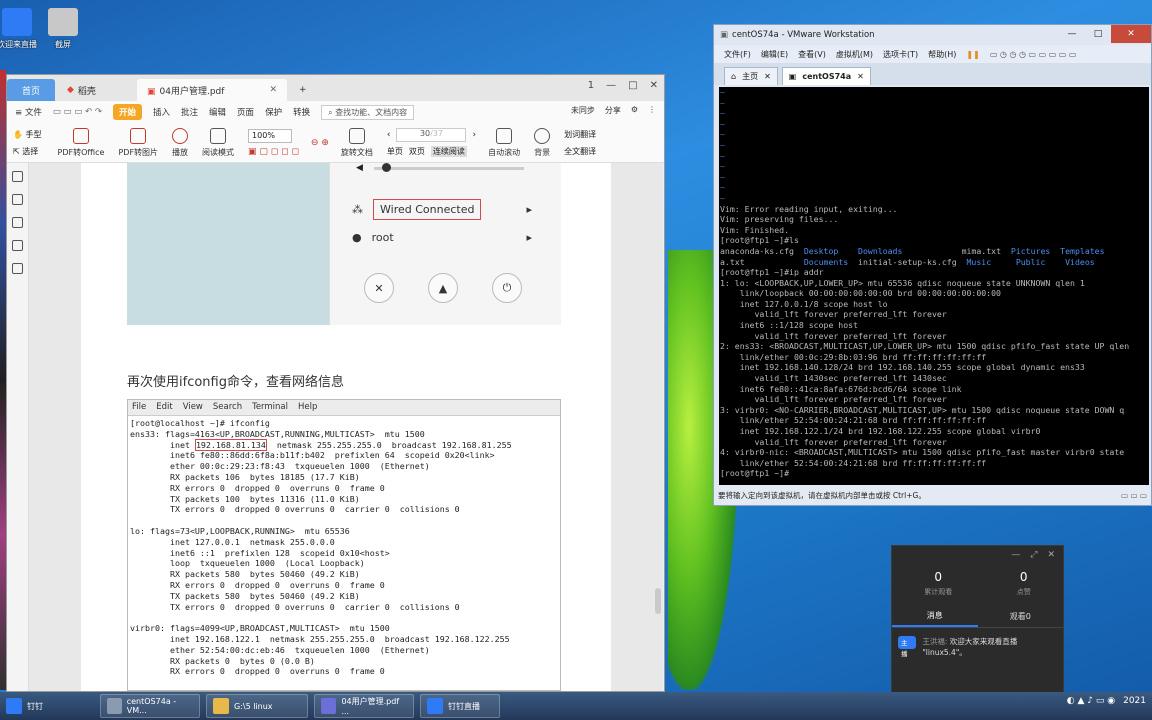 This screenshot has width=1152, height=720. Describe the element at coordinates (1134, 495) in the screenshot. I see `device-status-icons: ▭ ▭ ▭` at that location.